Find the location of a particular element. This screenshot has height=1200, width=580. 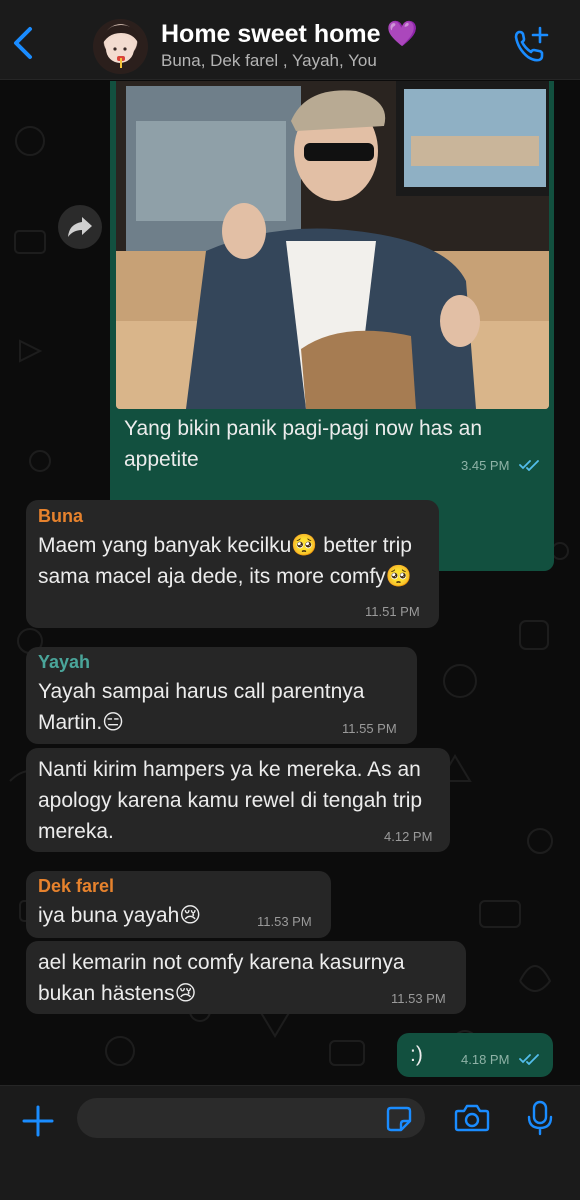

sticker-icon is located at coordinates (399, 1119).